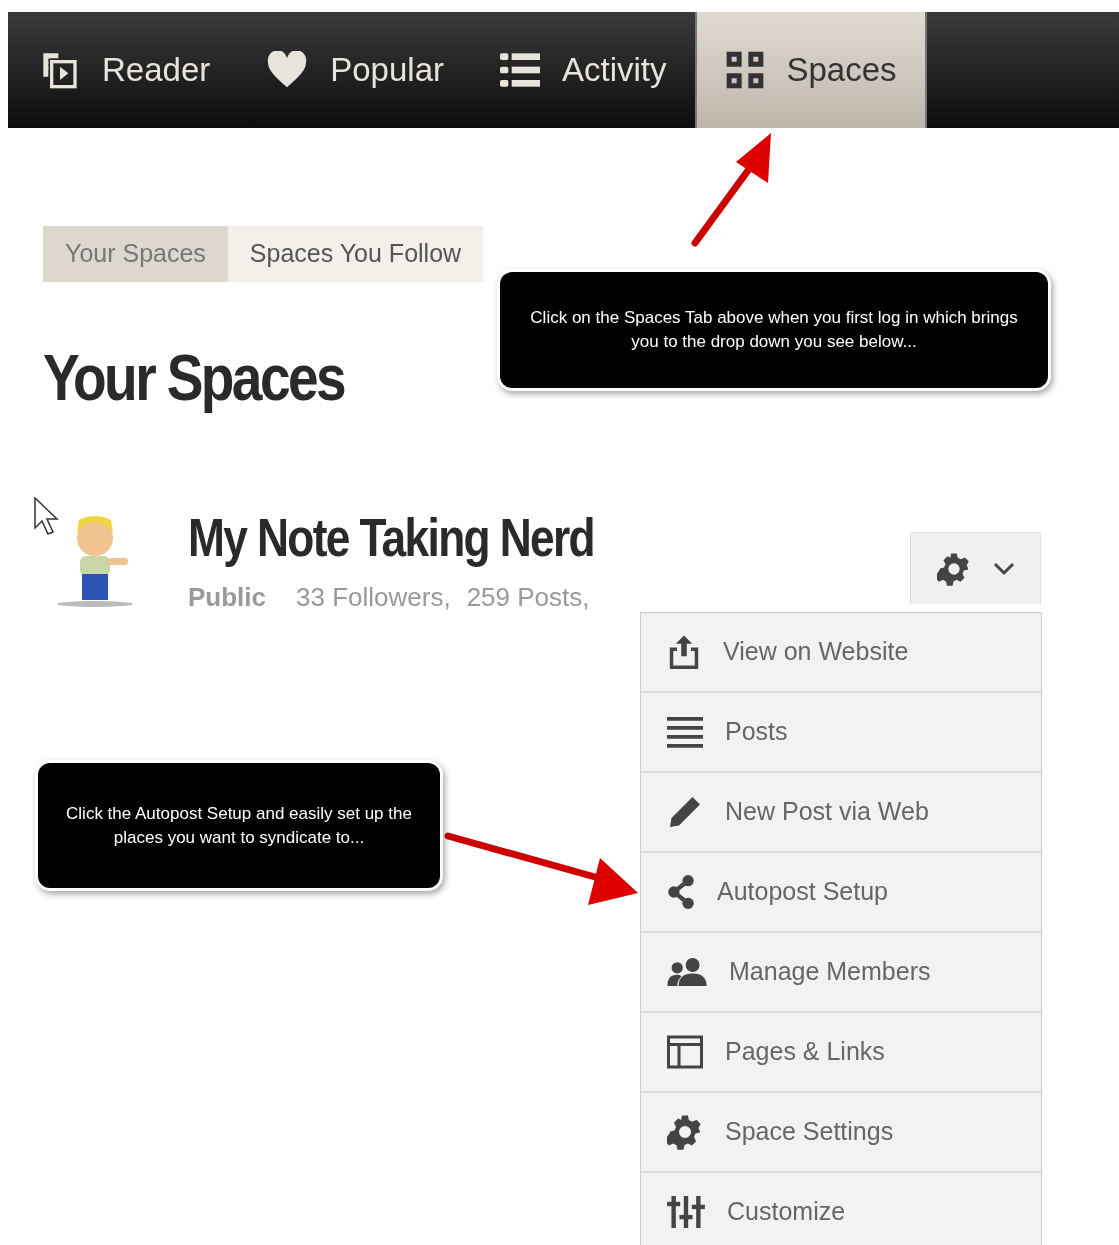 This screenshot has width=1119, height=1245. Describe the element at coordinates (841, 1209) in the screenshot. I see `menu-item: Customize` at that location.